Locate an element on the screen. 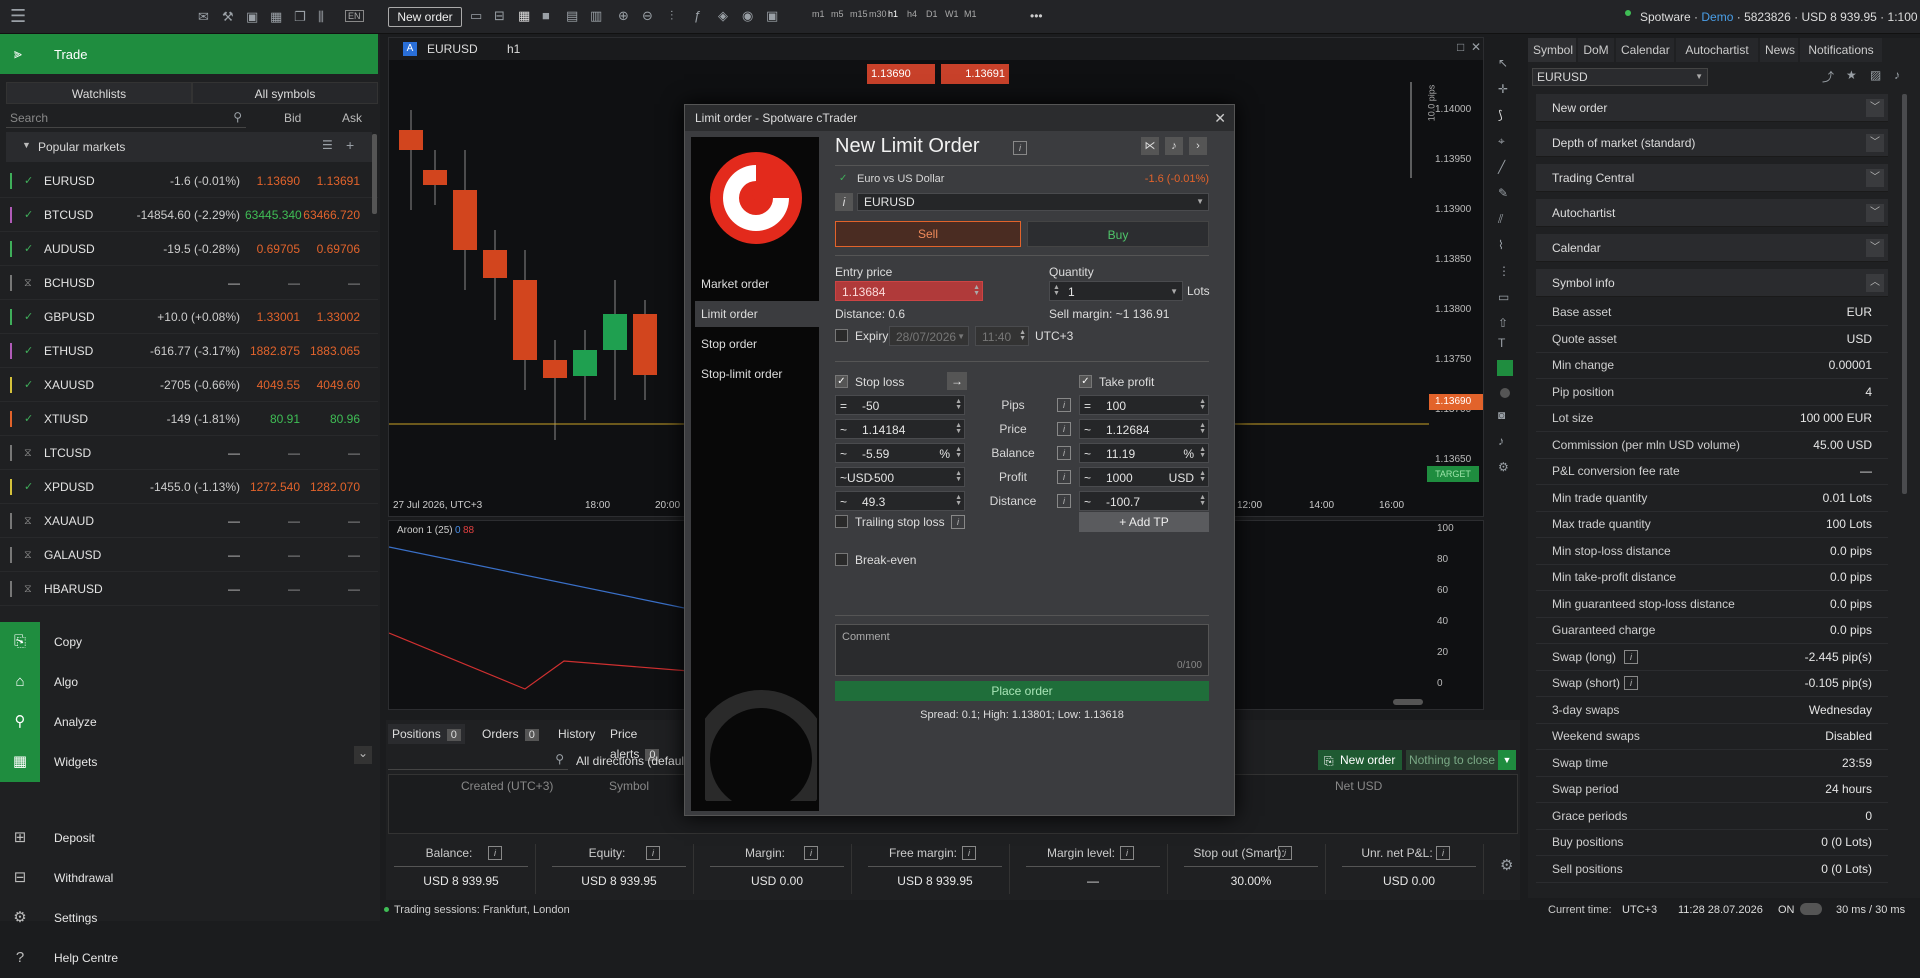 The width and height of the screenshot is (1920, 978). stop-loss-input: ~ -5.59% ▲ ▼ is located at coordinates (900, 453).